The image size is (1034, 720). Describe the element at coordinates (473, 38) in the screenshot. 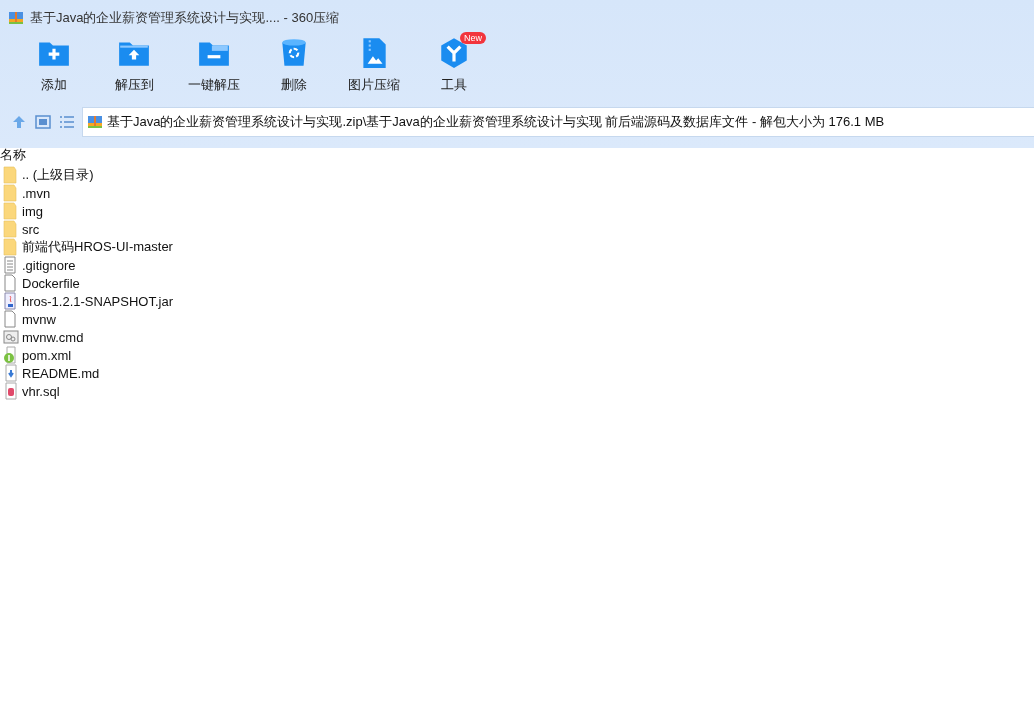

I see `new-badge: New` at that location.